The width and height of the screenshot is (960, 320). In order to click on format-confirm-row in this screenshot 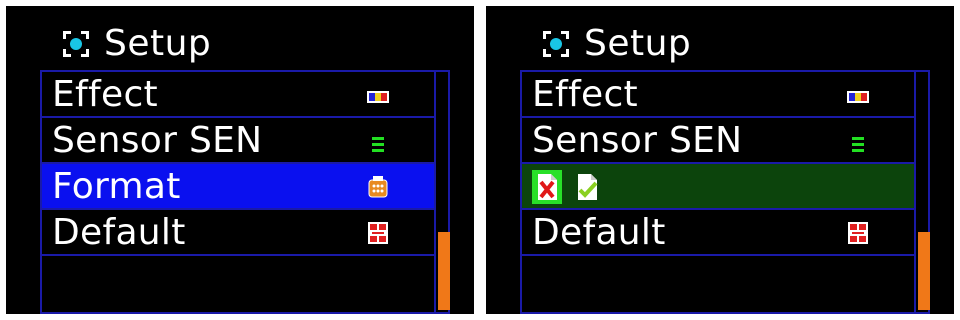, I will do `click(719, 187)`.